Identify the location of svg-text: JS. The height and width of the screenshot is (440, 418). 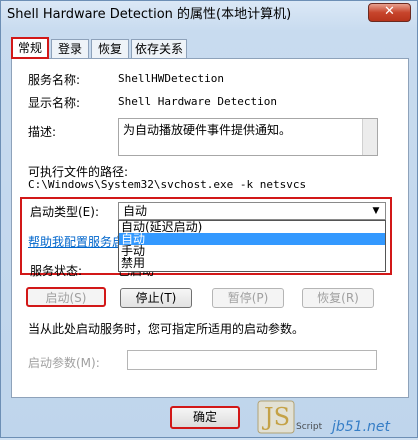
(275, 417).